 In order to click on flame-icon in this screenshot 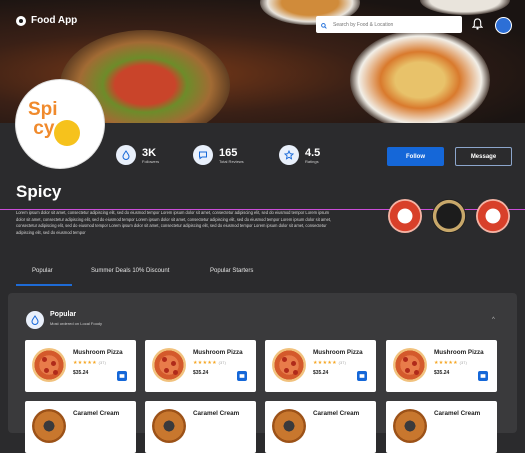, I will do `click(35, 320)`.